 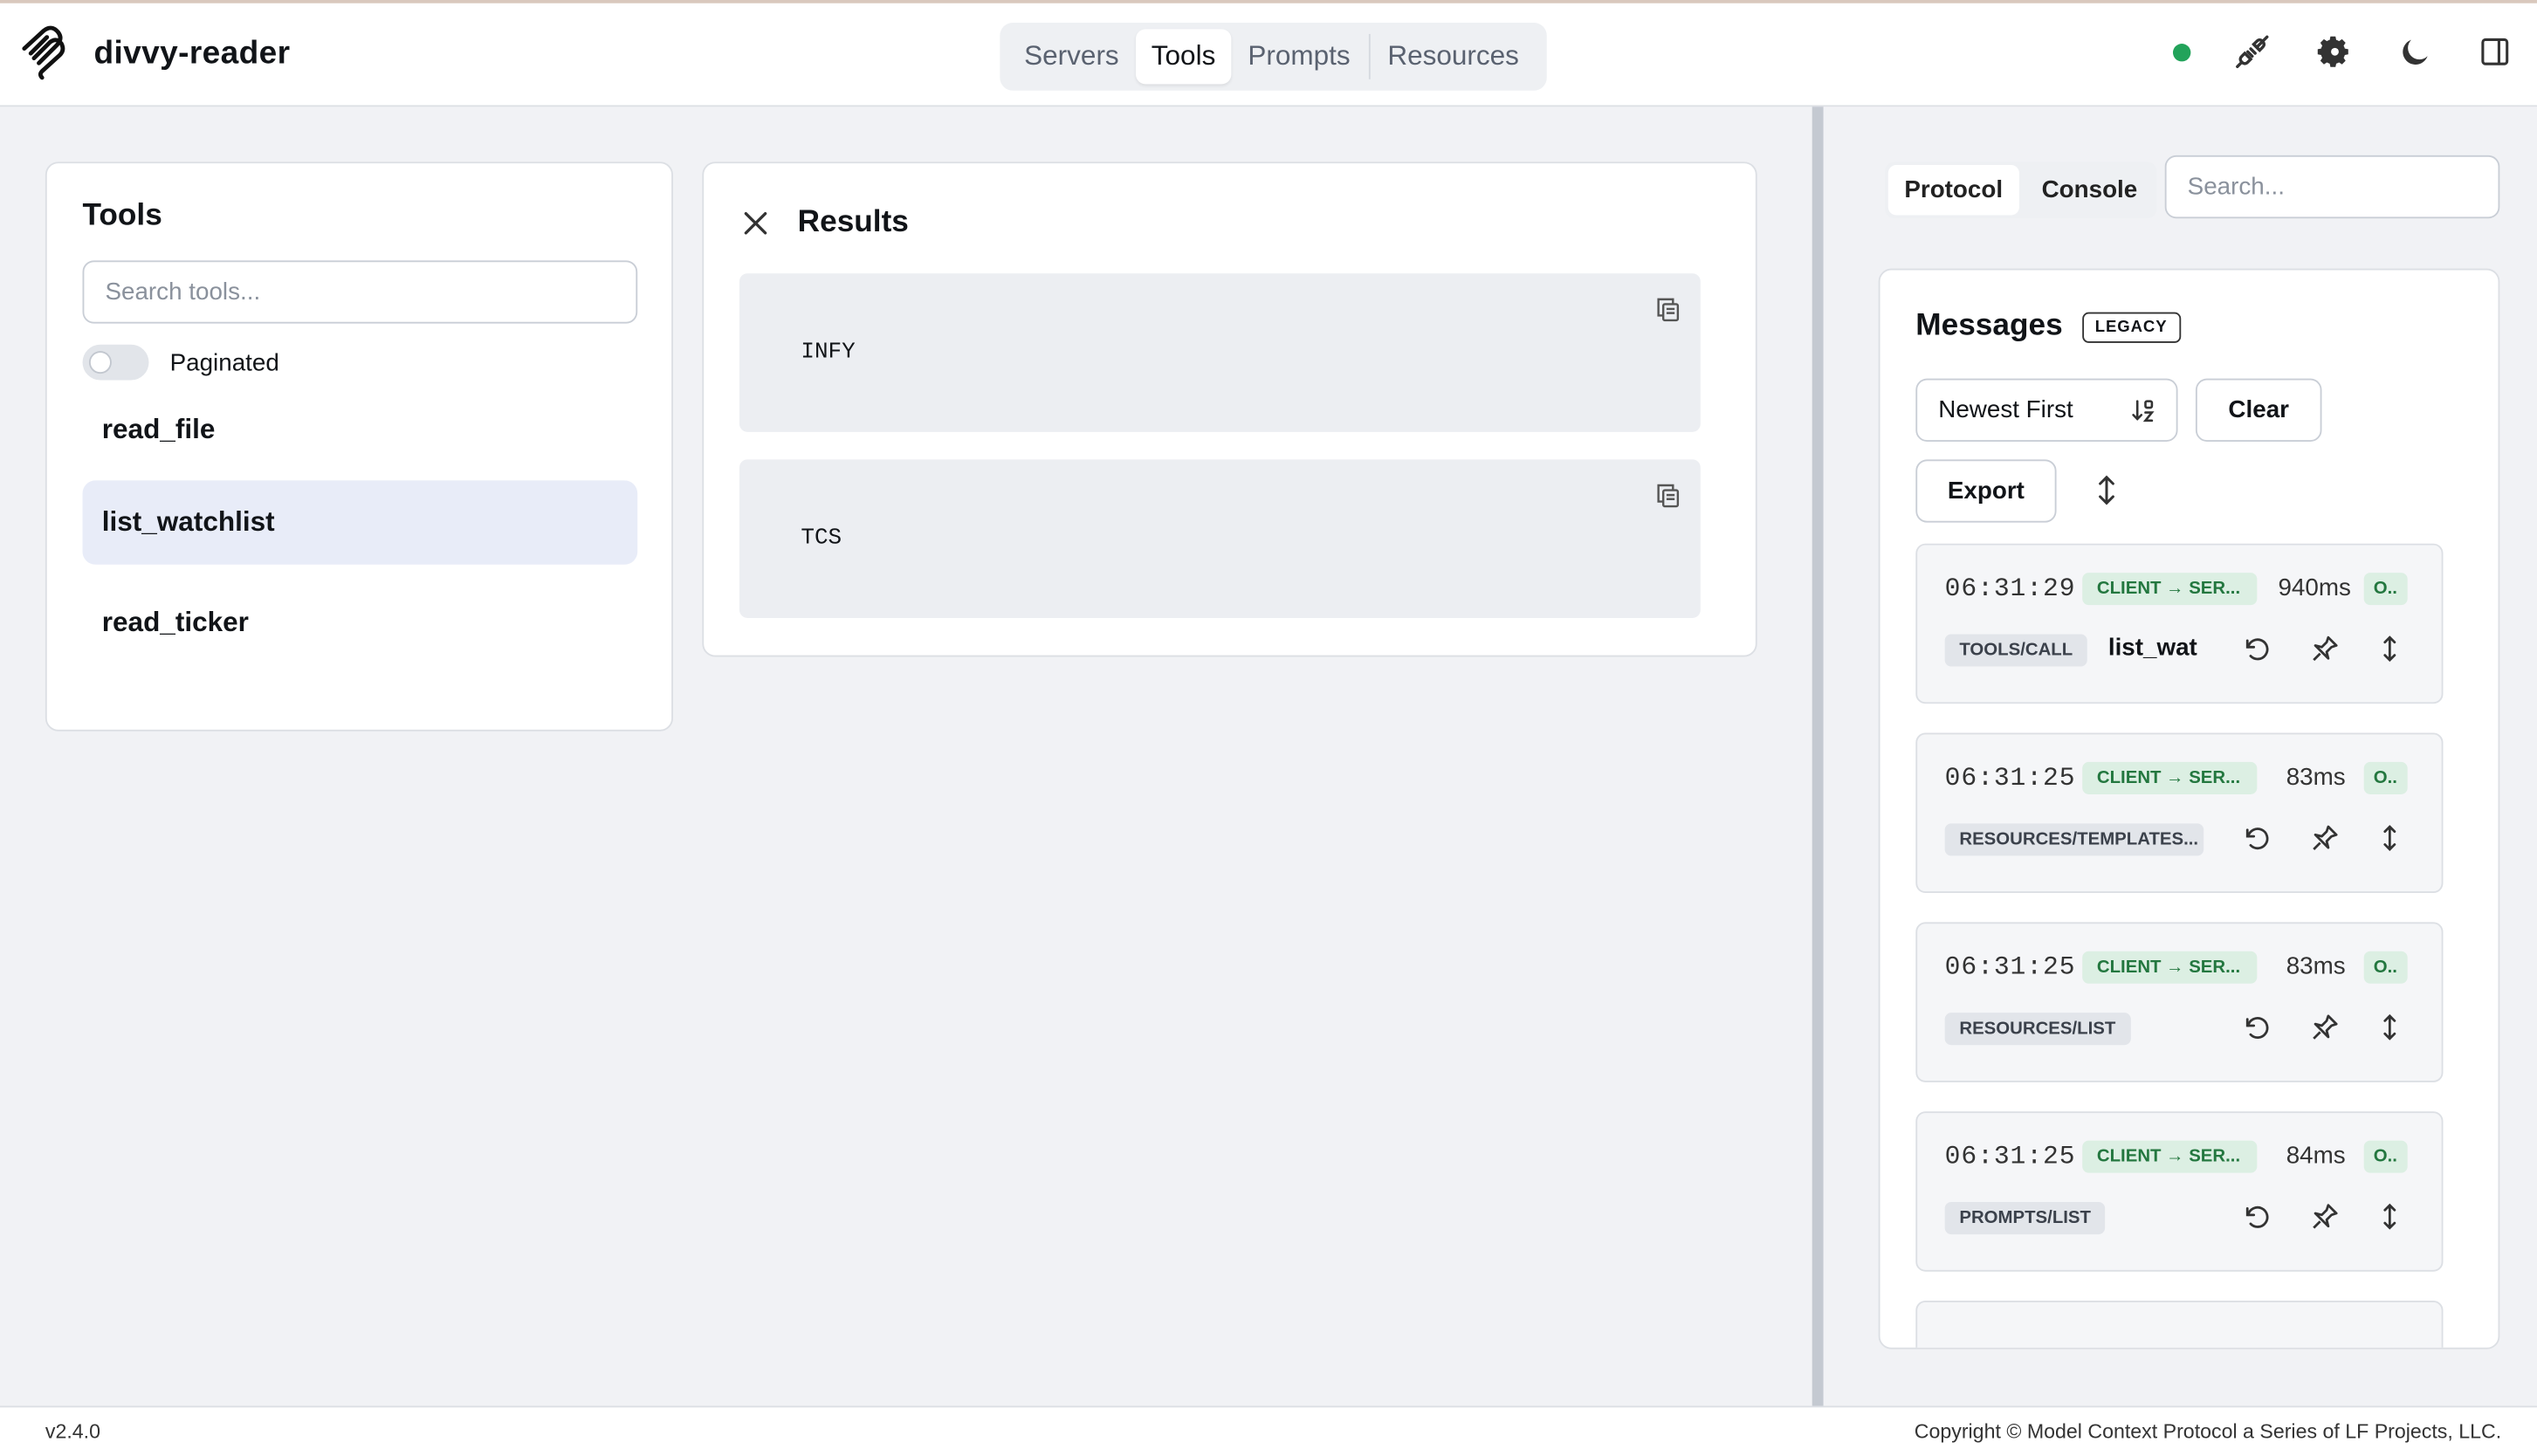 I want to click on method-badge: RESOURCES/LIST, so click(x=2038, y=1029).